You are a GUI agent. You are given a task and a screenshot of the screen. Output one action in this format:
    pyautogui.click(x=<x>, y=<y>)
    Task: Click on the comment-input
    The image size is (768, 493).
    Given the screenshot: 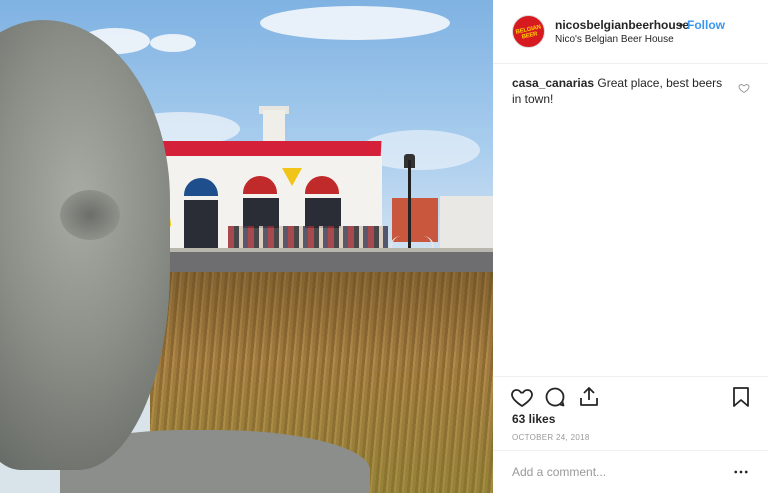 What is the action you would take?
    pyautogui.click(x=617, y=472)
    